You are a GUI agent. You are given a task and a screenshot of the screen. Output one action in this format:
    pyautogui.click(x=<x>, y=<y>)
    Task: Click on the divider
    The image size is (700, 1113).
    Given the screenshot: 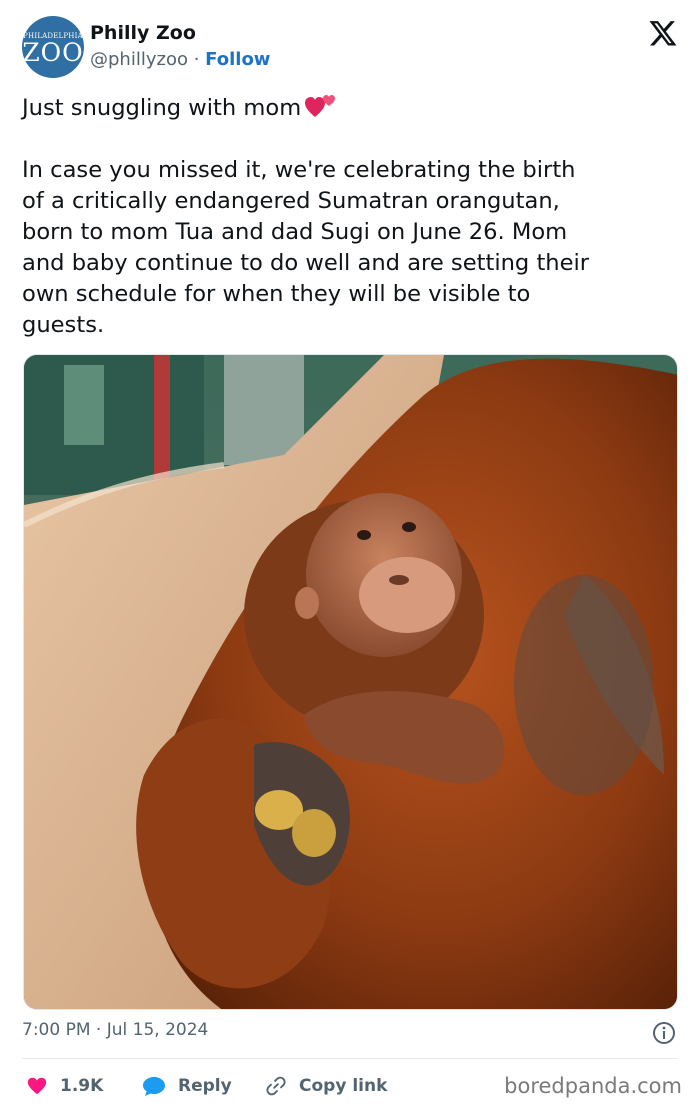 What is the action you would take?
    pyautogui.click(x=350, y=1058)
    